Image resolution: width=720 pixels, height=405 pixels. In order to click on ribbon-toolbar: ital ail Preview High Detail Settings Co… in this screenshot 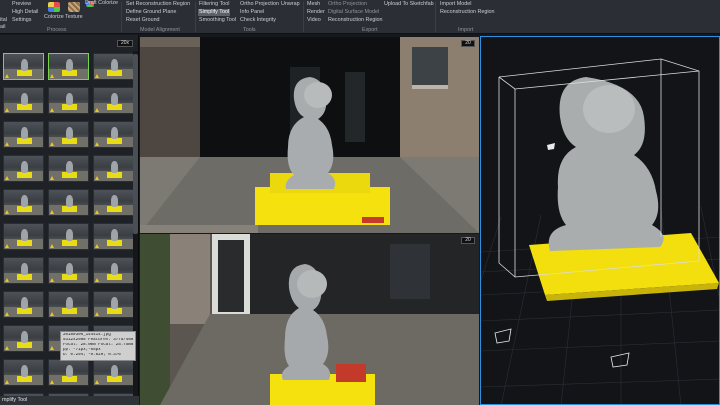, I will do `click(360, 17)`.